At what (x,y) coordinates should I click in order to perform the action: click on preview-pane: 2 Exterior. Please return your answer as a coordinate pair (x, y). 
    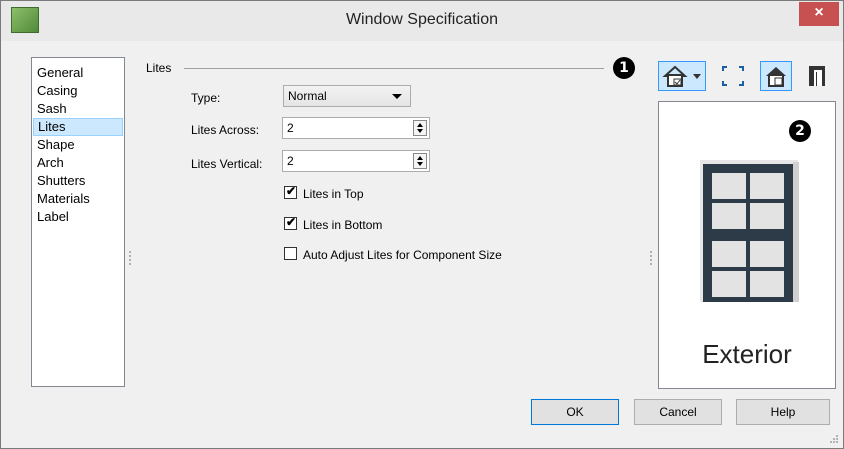
    Looking at the image, I should click on (747, 245).